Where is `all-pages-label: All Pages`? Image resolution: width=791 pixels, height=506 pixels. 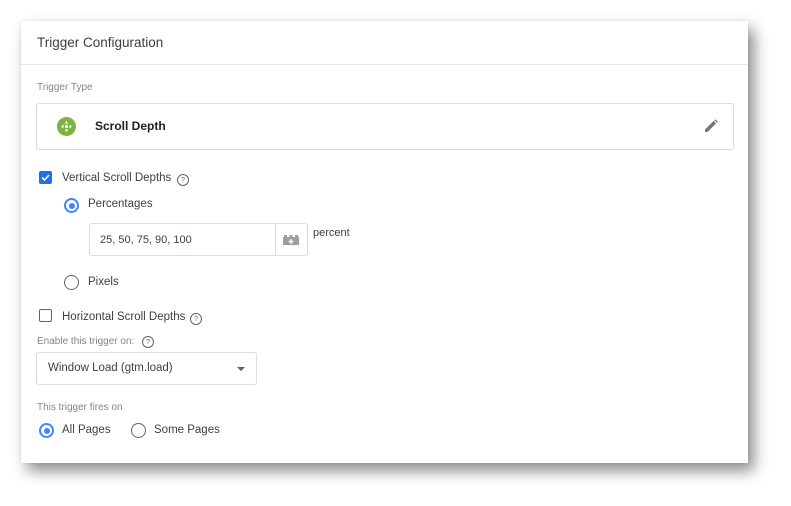
all-pages-label: All Pages is located at coordinates (86, 430).